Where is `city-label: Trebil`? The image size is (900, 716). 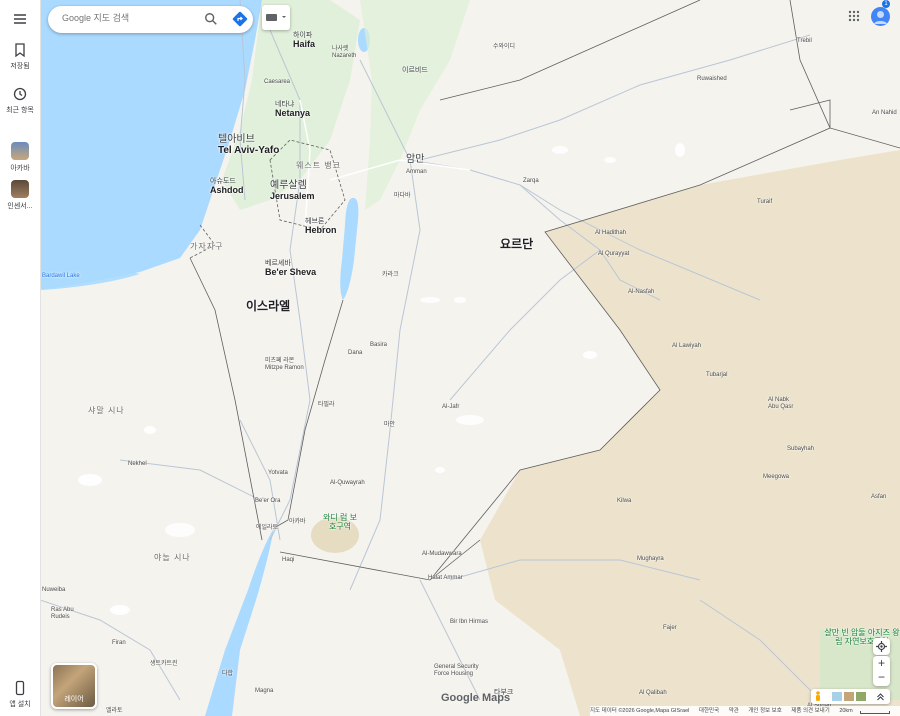
city-label: Trebil is located at coordinates (804, 41).